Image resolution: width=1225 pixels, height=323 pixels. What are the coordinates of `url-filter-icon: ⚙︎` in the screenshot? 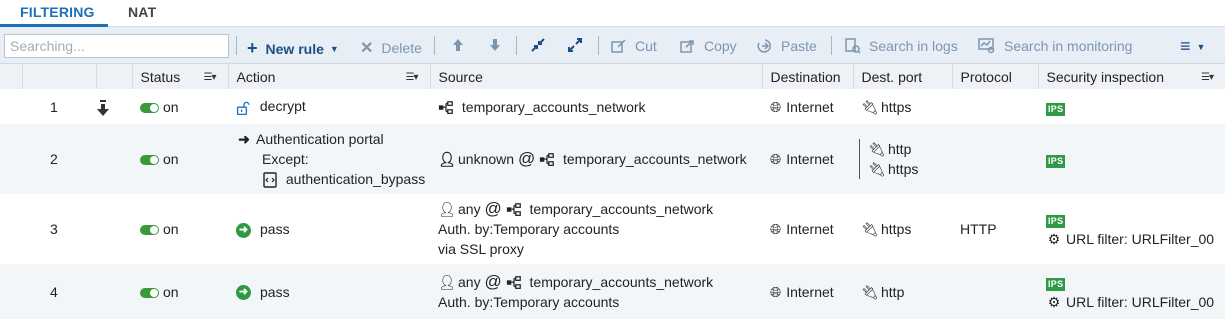 It's located at (1054, 301).